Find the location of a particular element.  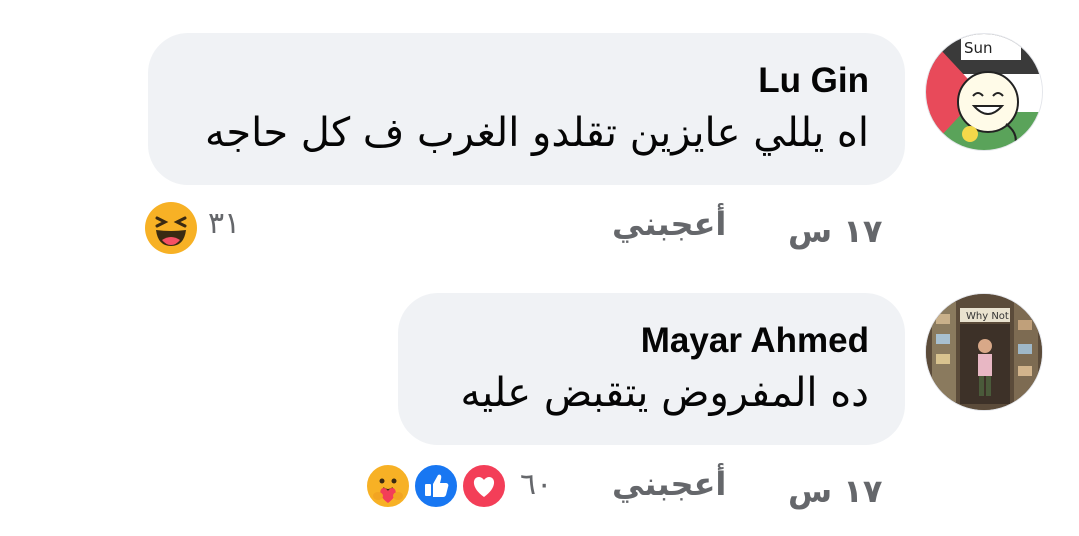

avatar: Why Not is located at coordinates (984, 352).